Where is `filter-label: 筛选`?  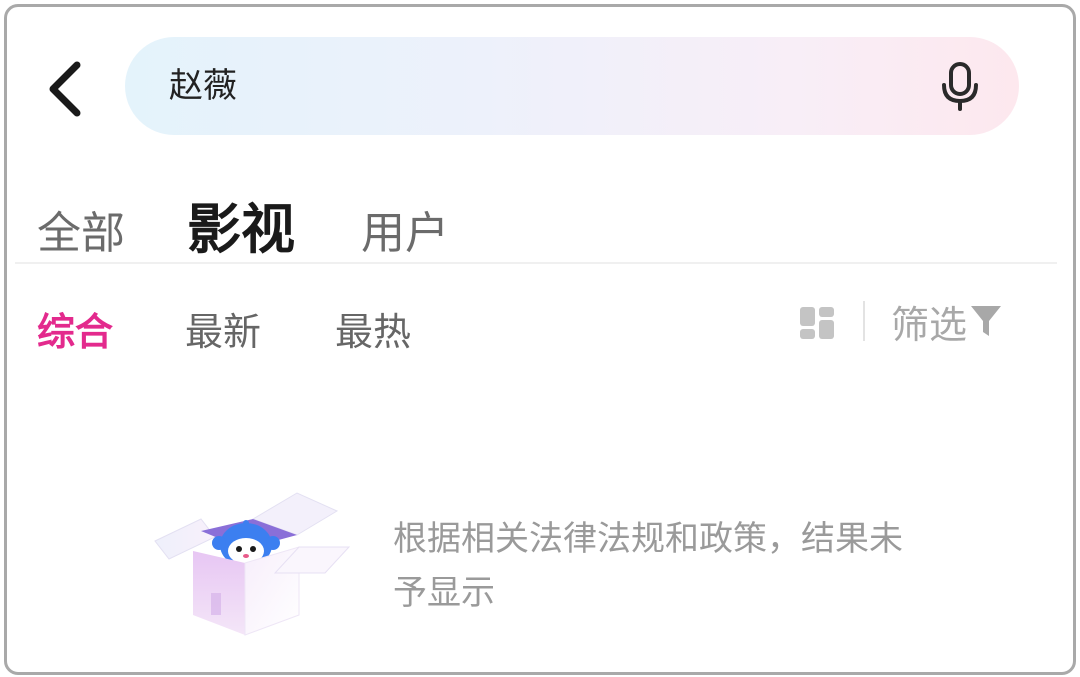 filter-label: 筛选 is located at coordinates (929, 324).